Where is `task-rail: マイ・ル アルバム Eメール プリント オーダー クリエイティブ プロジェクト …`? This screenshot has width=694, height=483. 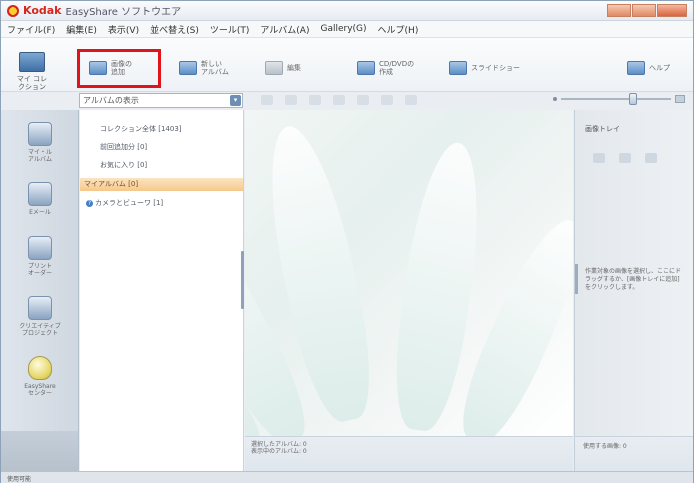
task-rail: マイ・ル アルバム Eメール プリント オーダー クリエイティブ プロジェクト … is located at coordinates (40, 290).